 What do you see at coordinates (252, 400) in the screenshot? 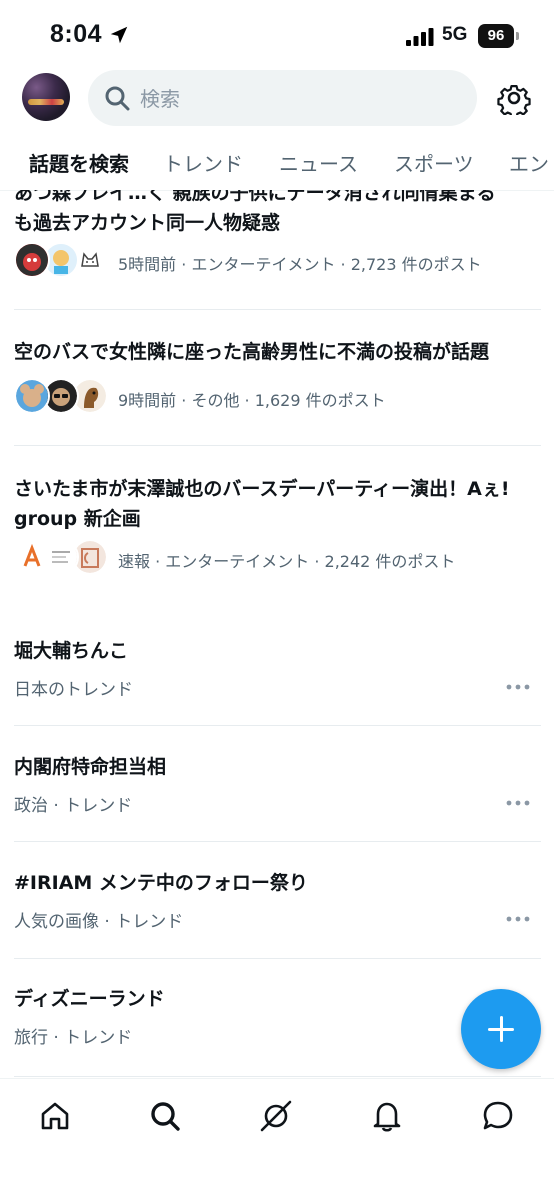
I see `news-meta: 9時間前 · その他 · 1,629 件のポスト` at bounding box center [252, 400].